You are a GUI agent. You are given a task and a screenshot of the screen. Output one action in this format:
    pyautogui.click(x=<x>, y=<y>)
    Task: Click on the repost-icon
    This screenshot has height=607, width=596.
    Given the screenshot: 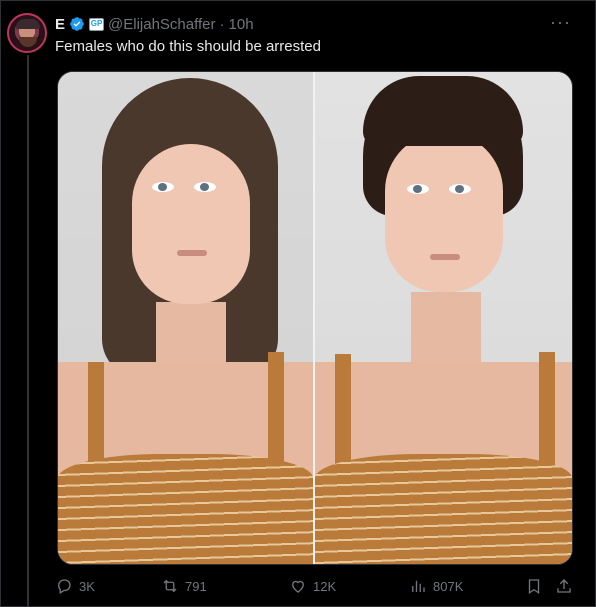 What is the action you would take?
    pyautogui.click(x=170, y=586)
    